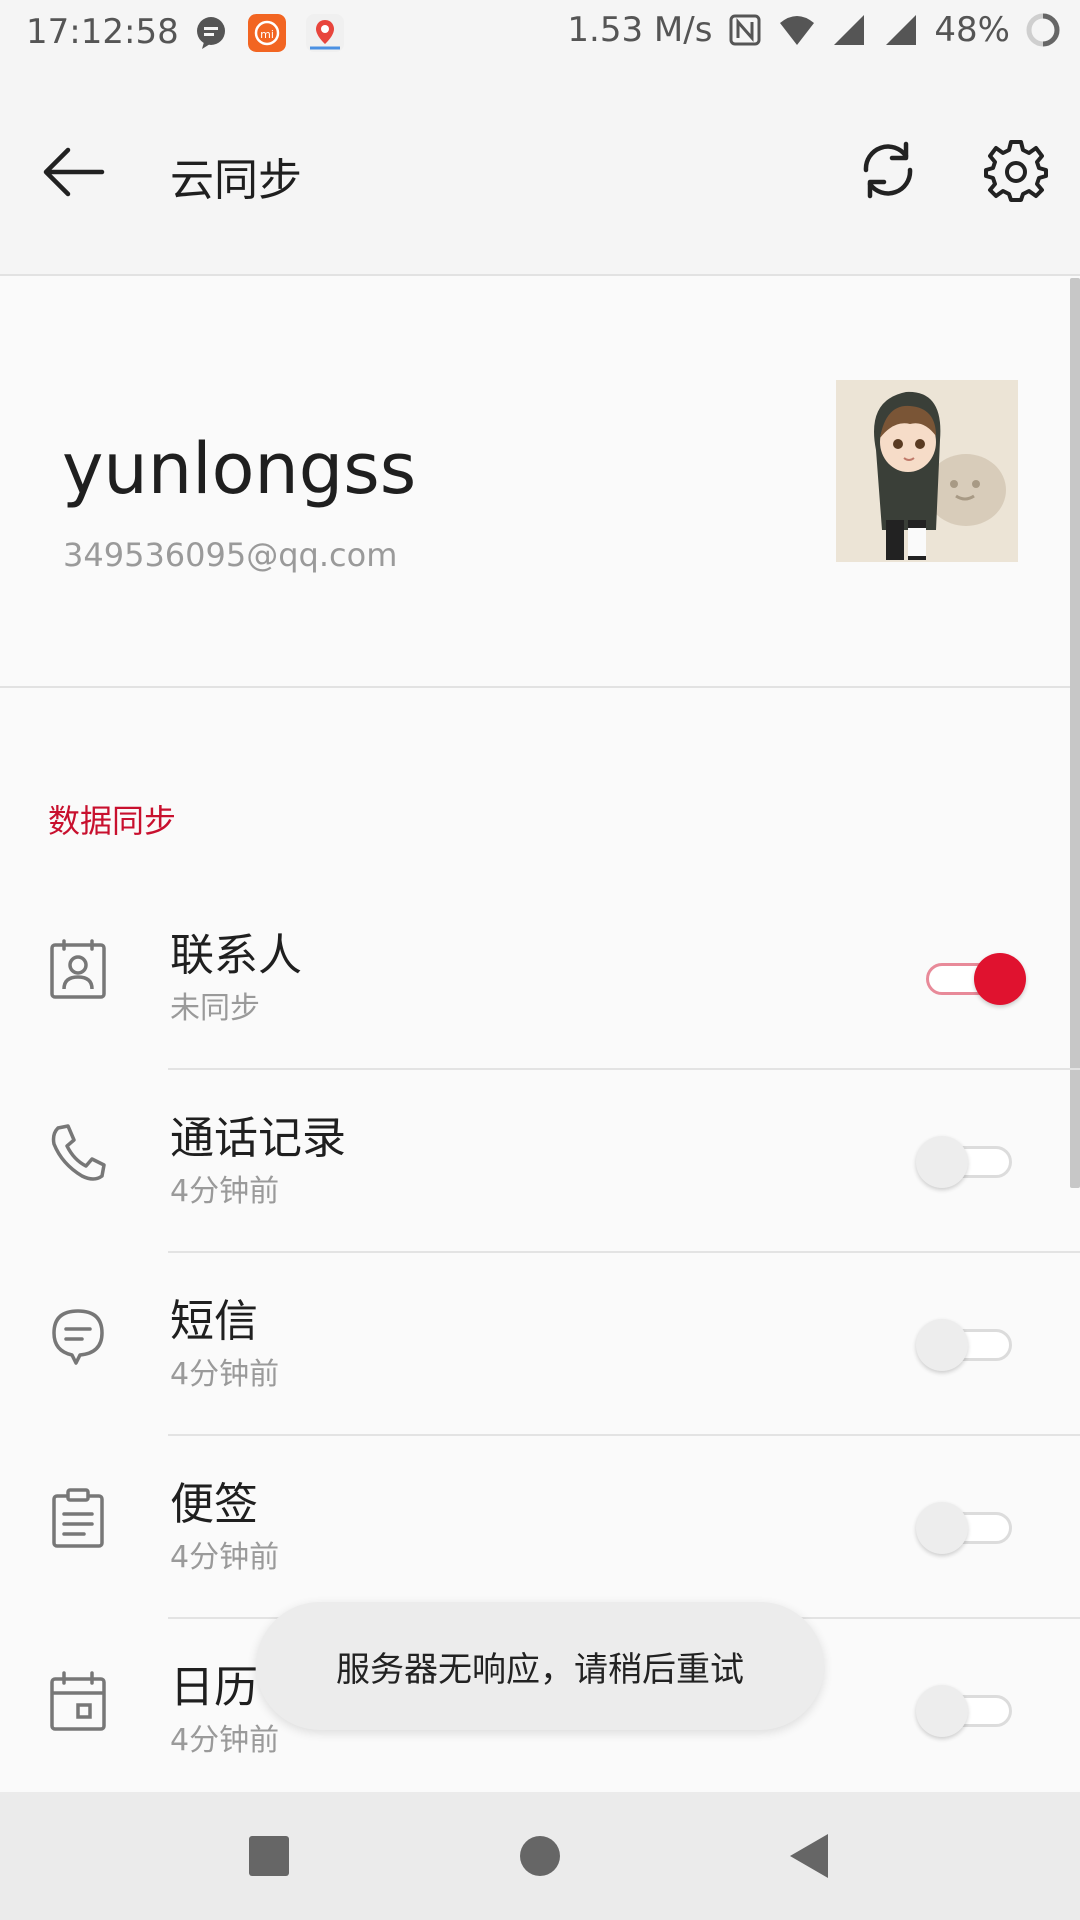 Image resolution: width=1080 pixels, height=1920 pixels. Describe the element at coordinates (73, 172) in the screenshot. I see `back-arrow-icon` at that location.